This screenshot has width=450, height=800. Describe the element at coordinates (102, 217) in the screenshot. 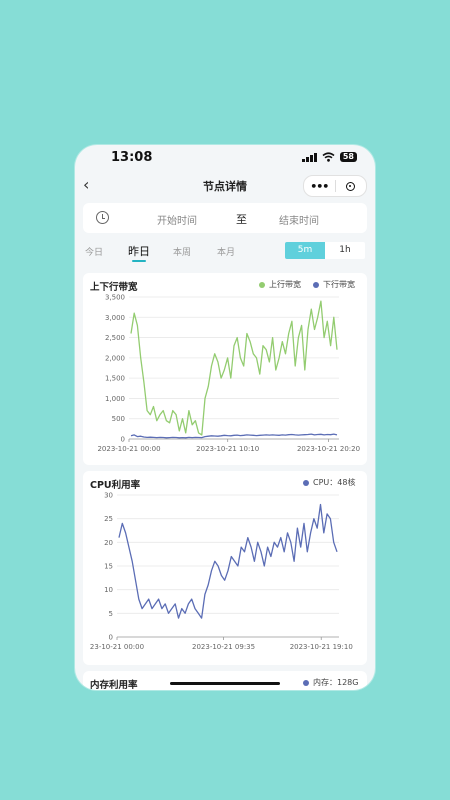

I see `clock-icon` at that location.